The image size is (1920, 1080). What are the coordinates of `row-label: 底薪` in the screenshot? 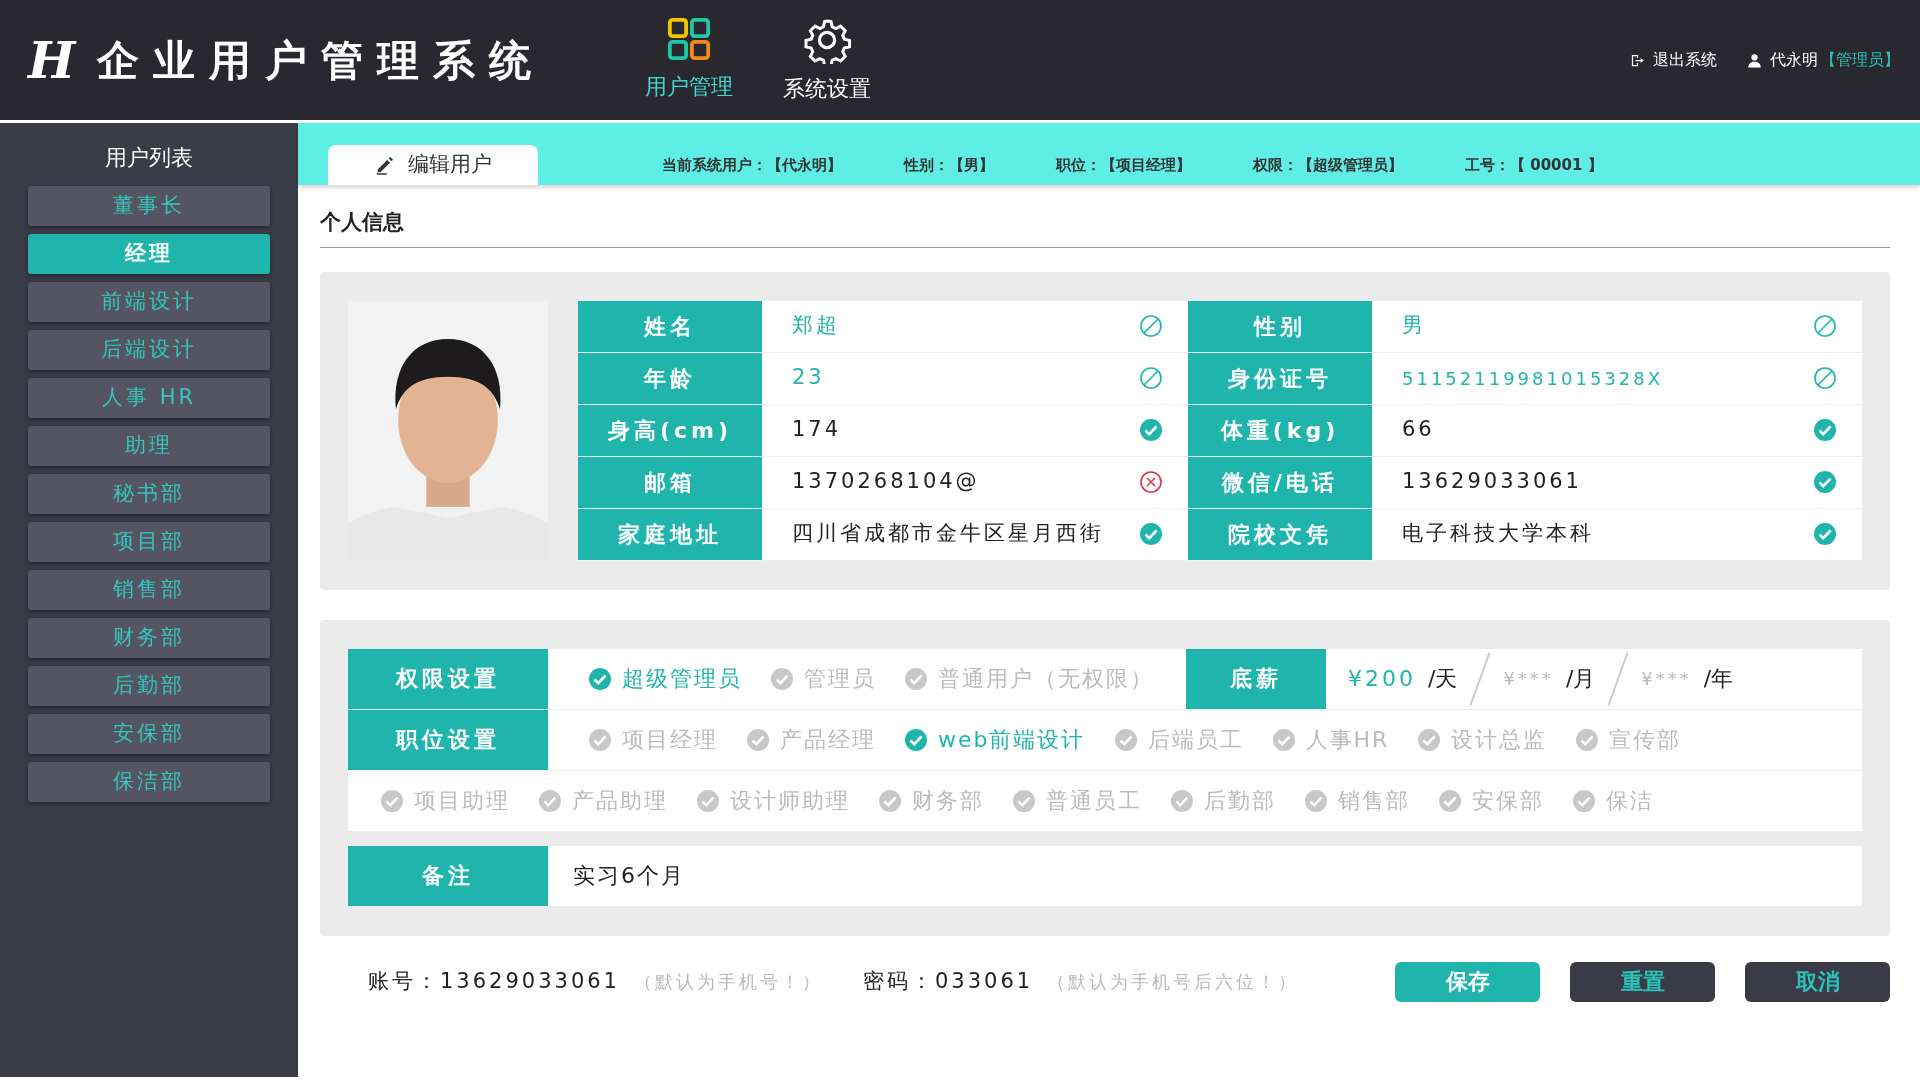 It's located at (1256, 678).